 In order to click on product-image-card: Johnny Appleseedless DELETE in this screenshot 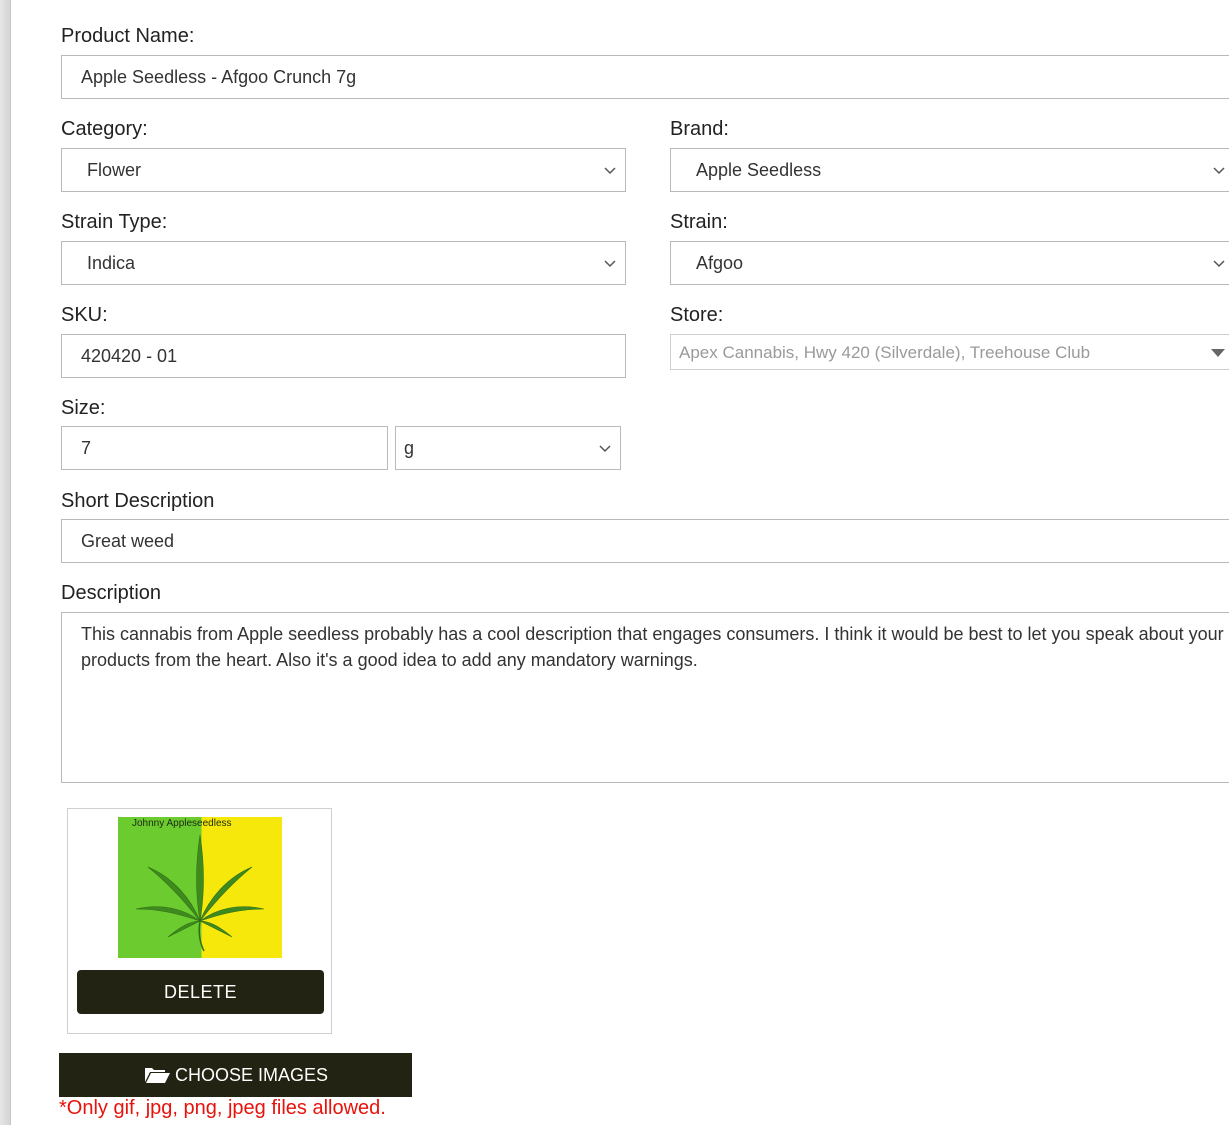, I will do `click(199, 921)`.